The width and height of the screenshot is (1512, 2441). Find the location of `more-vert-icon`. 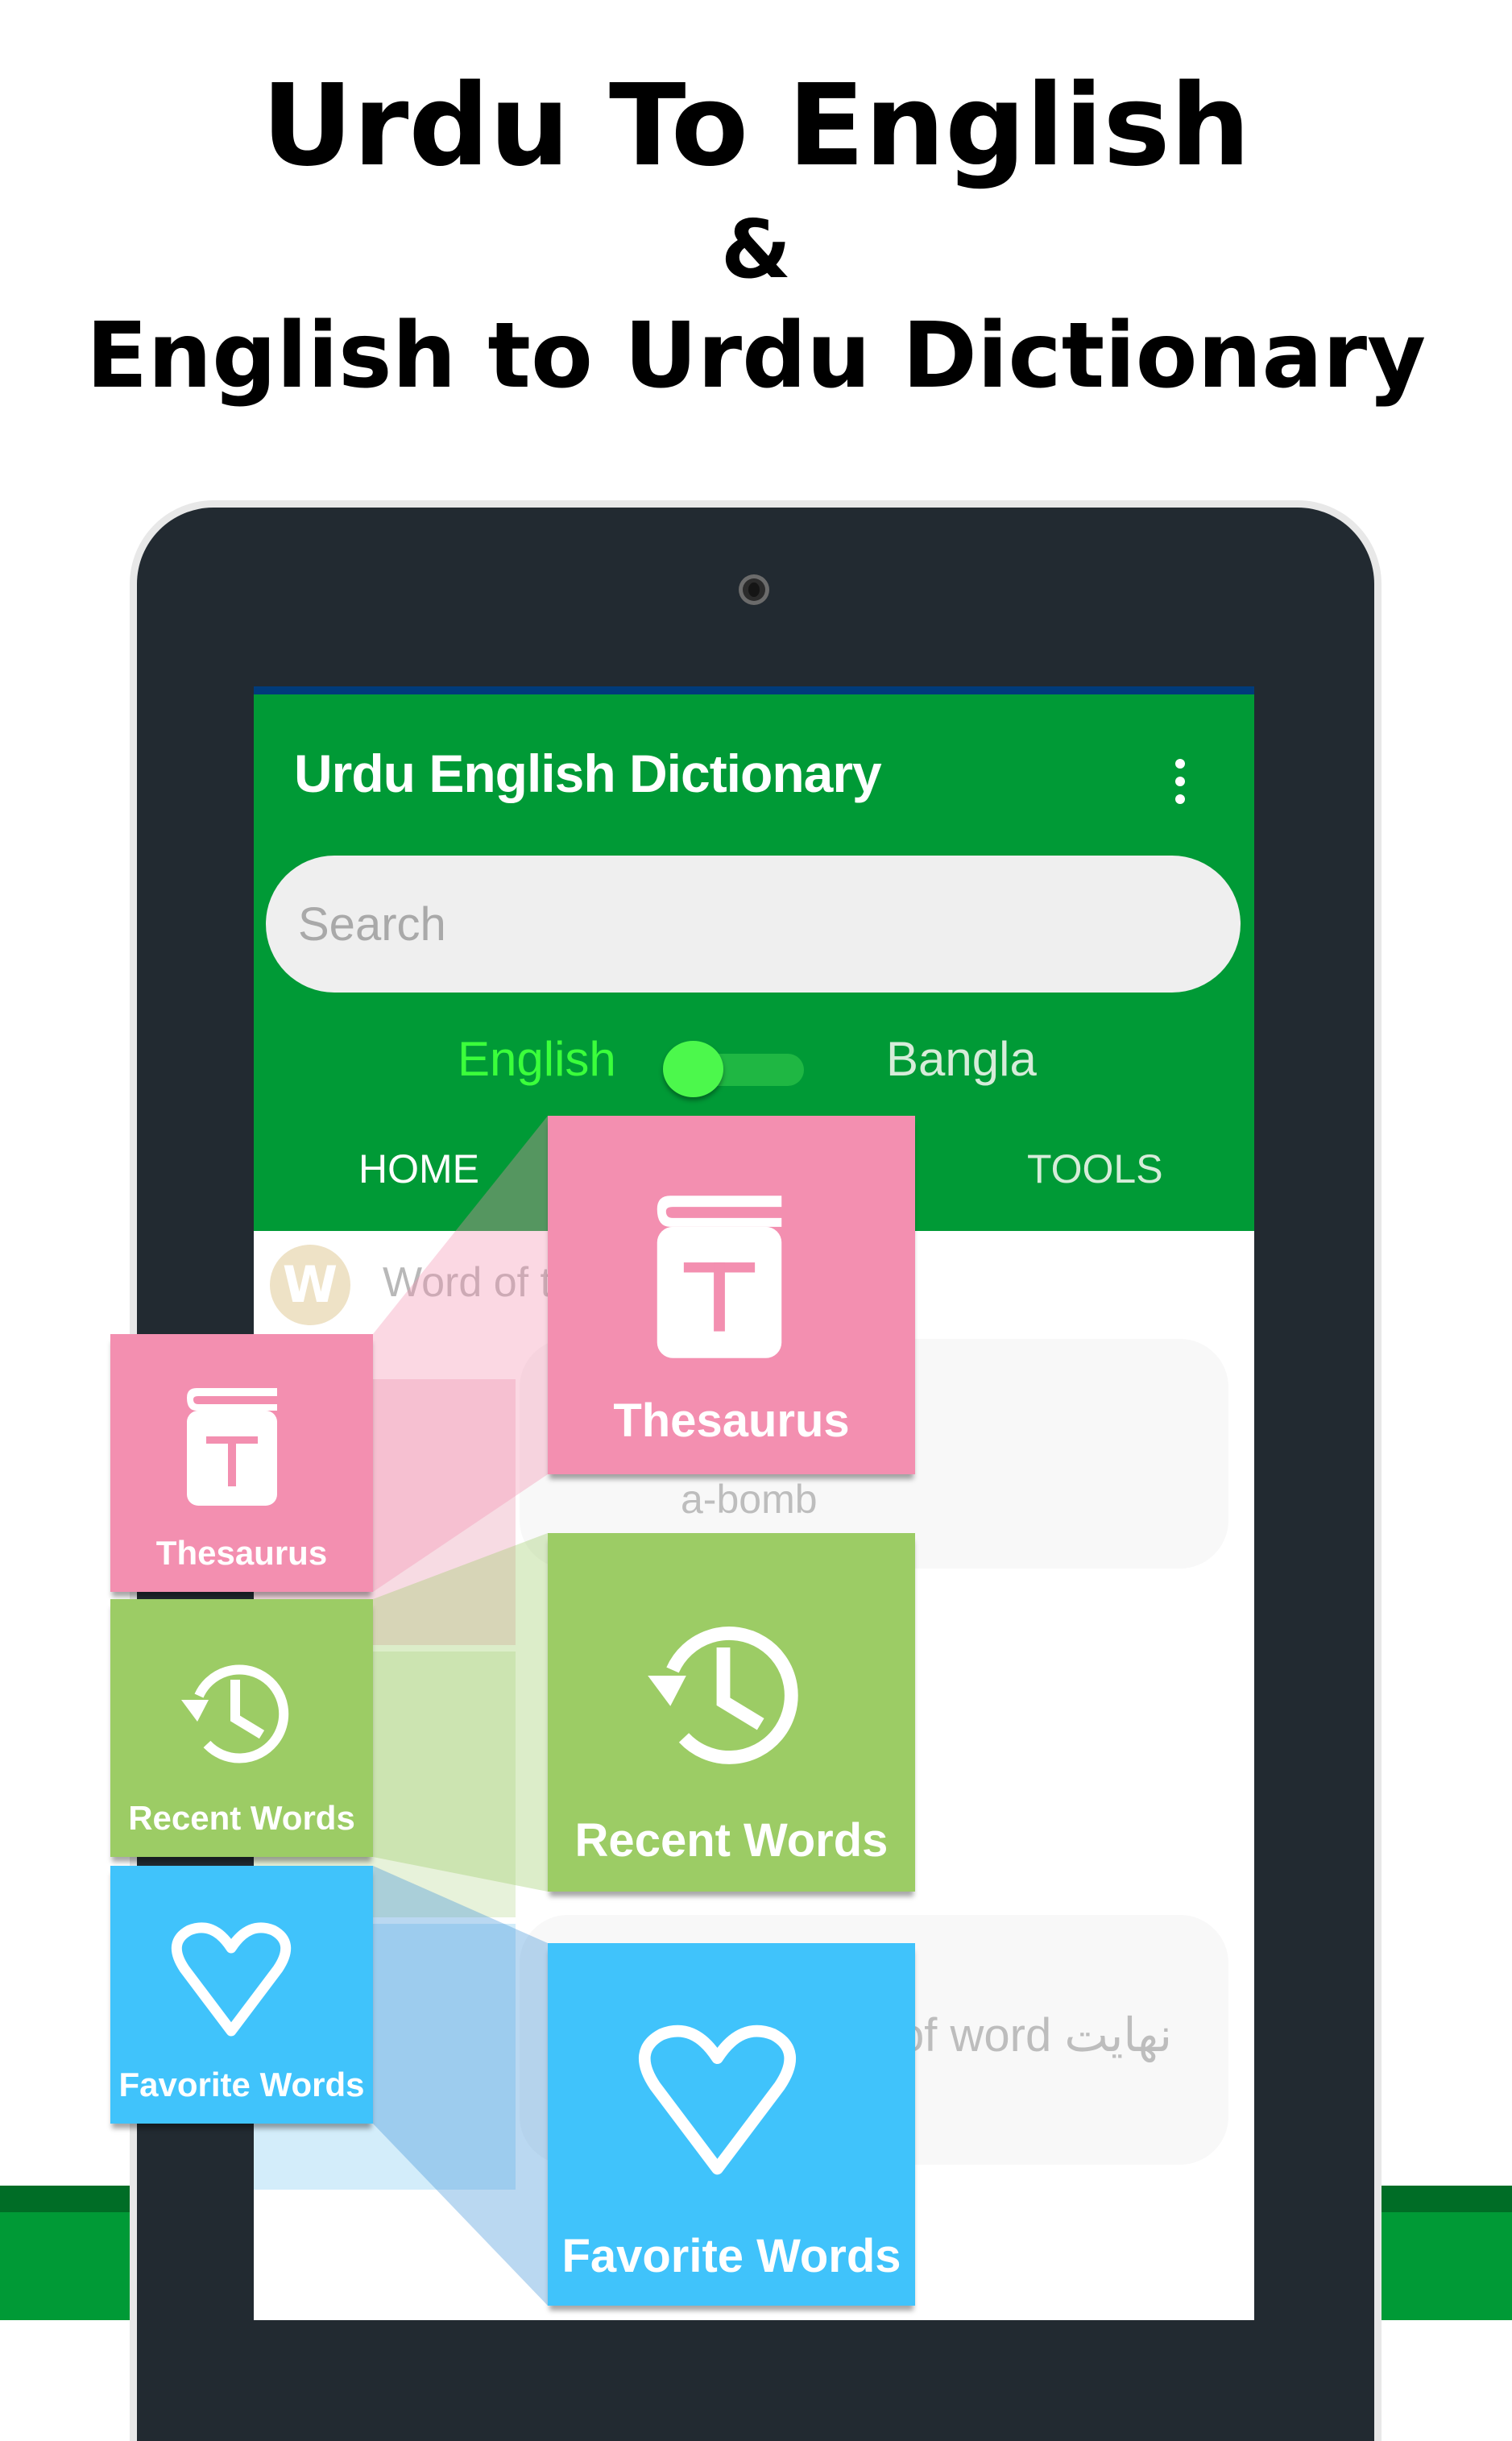

more-vert-icon is located at coordinates (1180, 783).